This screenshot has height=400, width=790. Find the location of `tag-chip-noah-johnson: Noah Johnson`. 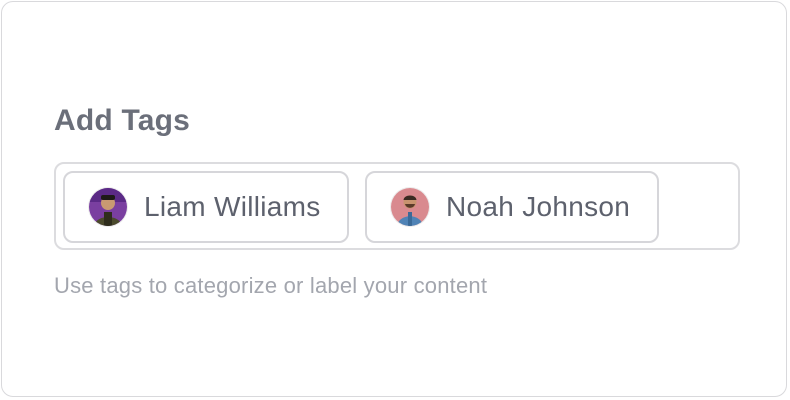

tag-chip-noah-johnson: Noah Johnson is located at coordinates (512, 207).